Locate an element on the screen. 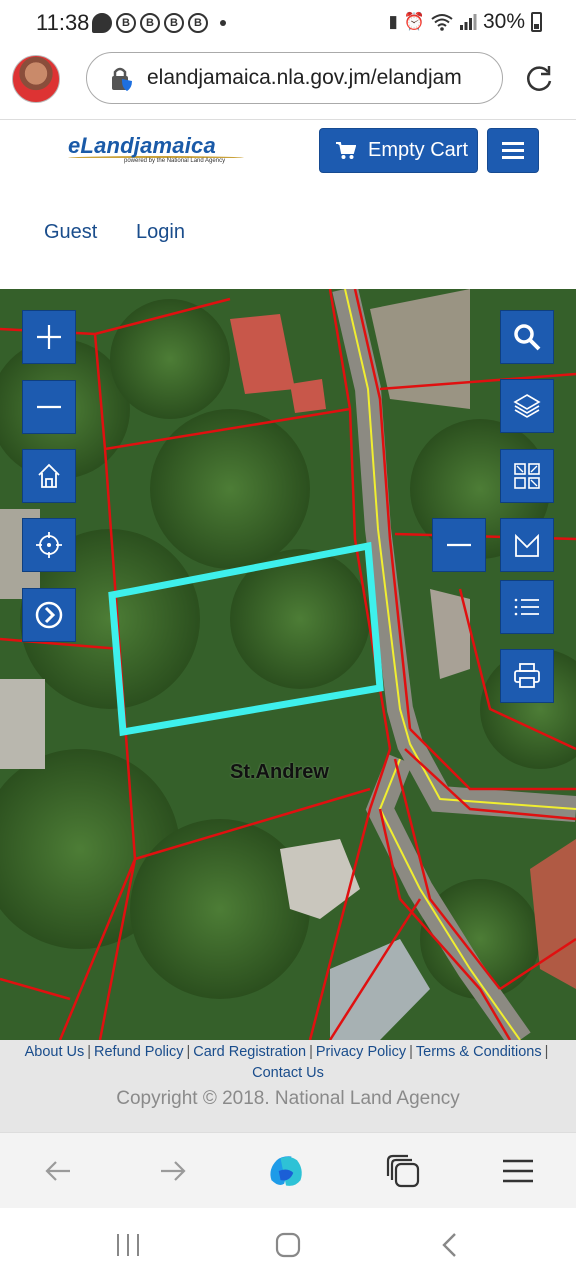  zoom-in-icon is located at coordinates (49, 337).